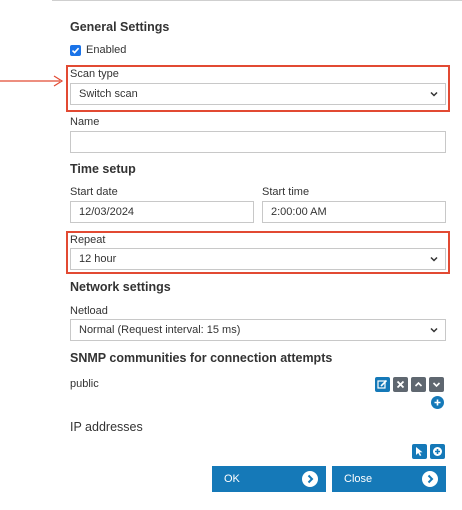 The height and width of the screenshot is (510, 462). I want to click on close-button: Close, so click(389, 479).